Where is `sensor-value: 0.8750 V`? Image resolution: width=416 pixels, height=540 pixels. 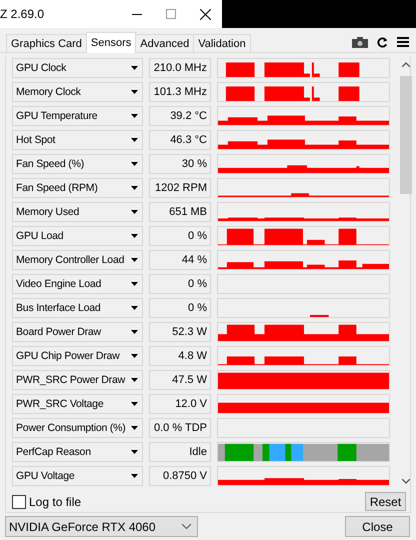 sensor-value: 0.8750 V is located at coordinates (180, 476).